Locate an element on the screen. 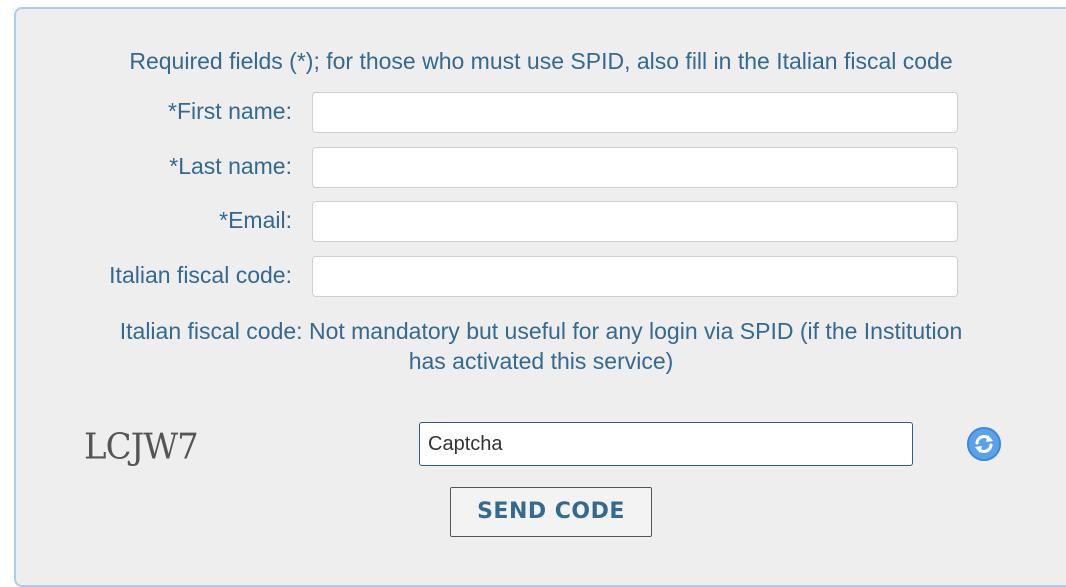 The width and height of the screenshot is (1066, 587). first-name-input is located at coordinates (635, 112).